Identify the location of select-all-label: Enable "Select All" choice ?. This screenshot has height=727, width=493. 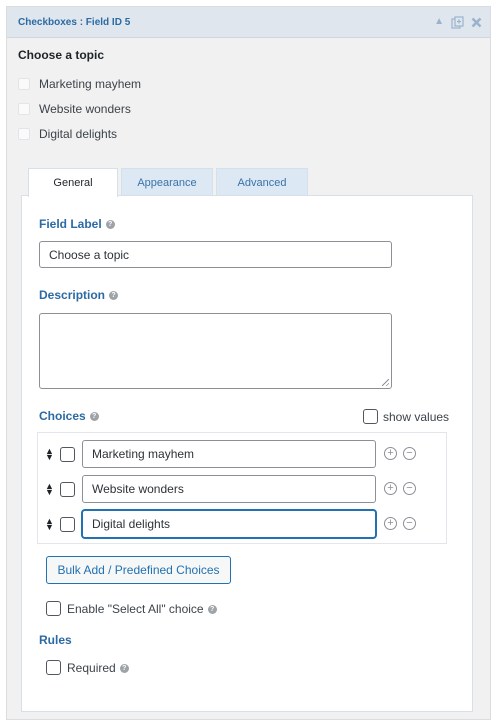
(142, 609).